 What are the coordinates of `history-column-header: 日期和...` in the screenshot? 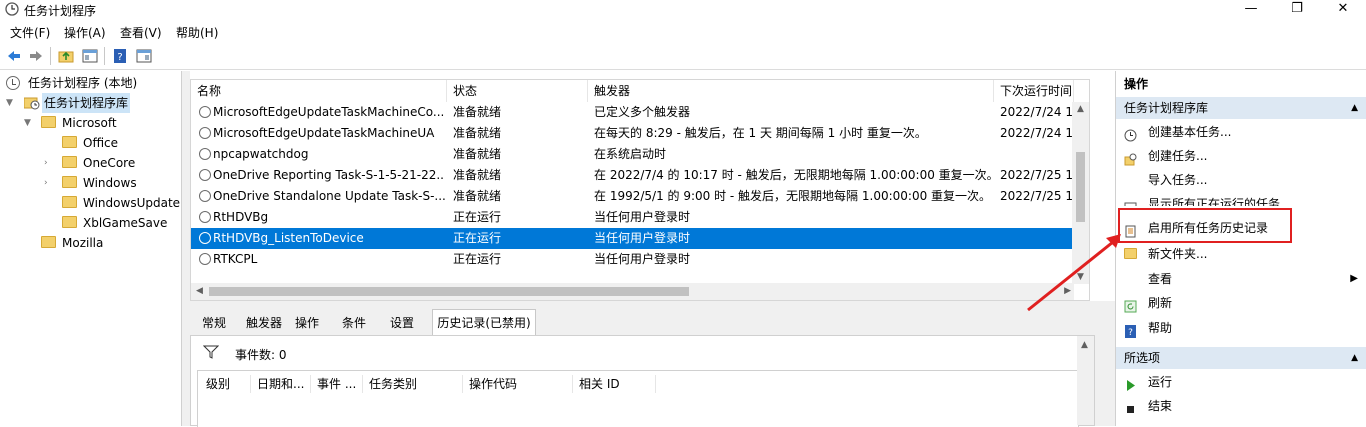 It's located at (279, 384).